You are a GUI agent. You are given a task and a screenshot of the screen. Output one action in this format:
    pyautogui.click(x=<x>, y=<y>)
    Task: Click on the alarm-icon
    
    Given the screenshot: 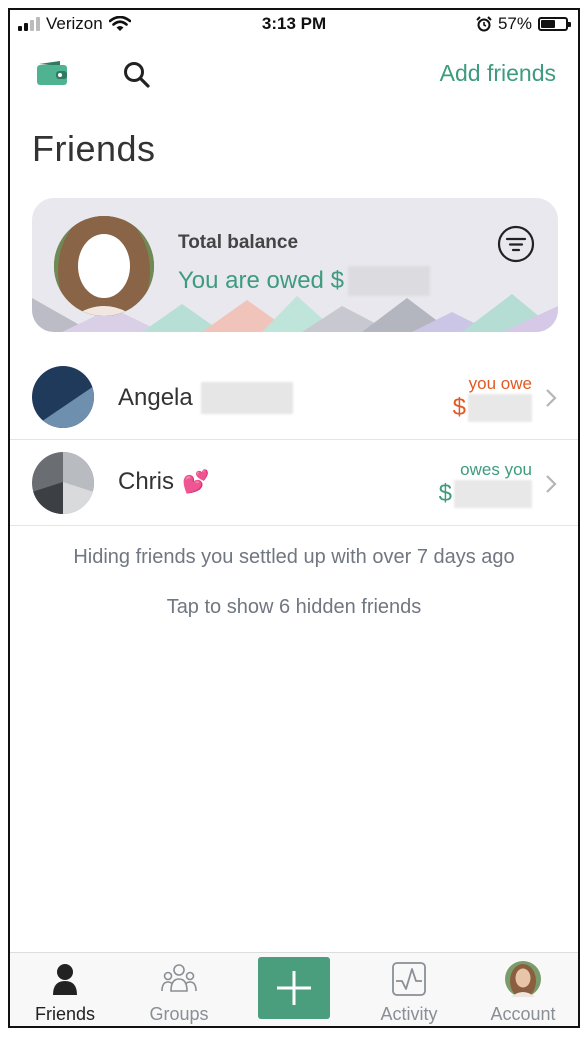 What is the action you would take?
    pyautogui.click(x=484, y=24)
    